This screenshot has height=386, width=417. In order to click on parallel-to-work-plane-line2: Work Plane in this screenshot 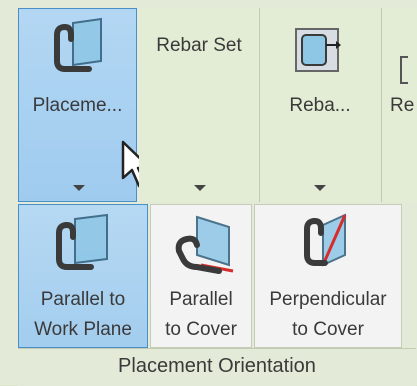, I will do `click(83, 329)`.